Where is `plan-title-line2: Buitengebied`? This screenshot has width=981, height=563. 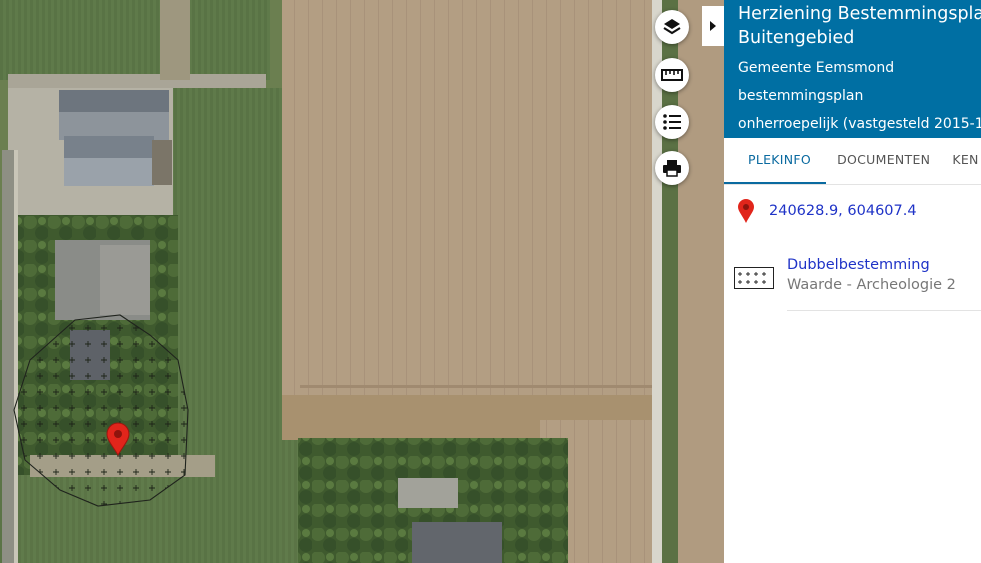 plan-title-line2: Buitengebied is located at coordinates (796, 38).